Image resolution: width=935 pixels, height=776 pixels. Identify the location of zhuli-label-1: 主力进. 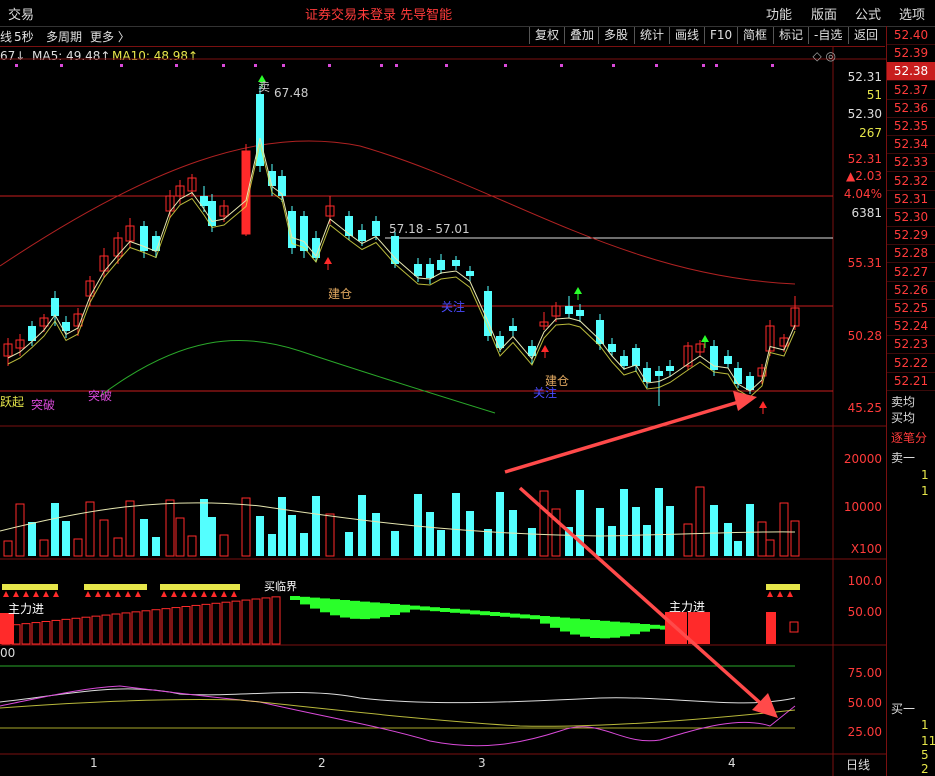
(26, 609).